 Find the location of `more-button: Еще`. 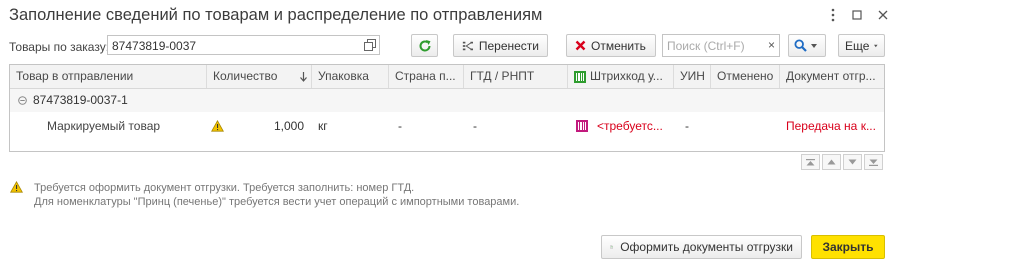

more-button: Еще is located at coordinates (861, 45).